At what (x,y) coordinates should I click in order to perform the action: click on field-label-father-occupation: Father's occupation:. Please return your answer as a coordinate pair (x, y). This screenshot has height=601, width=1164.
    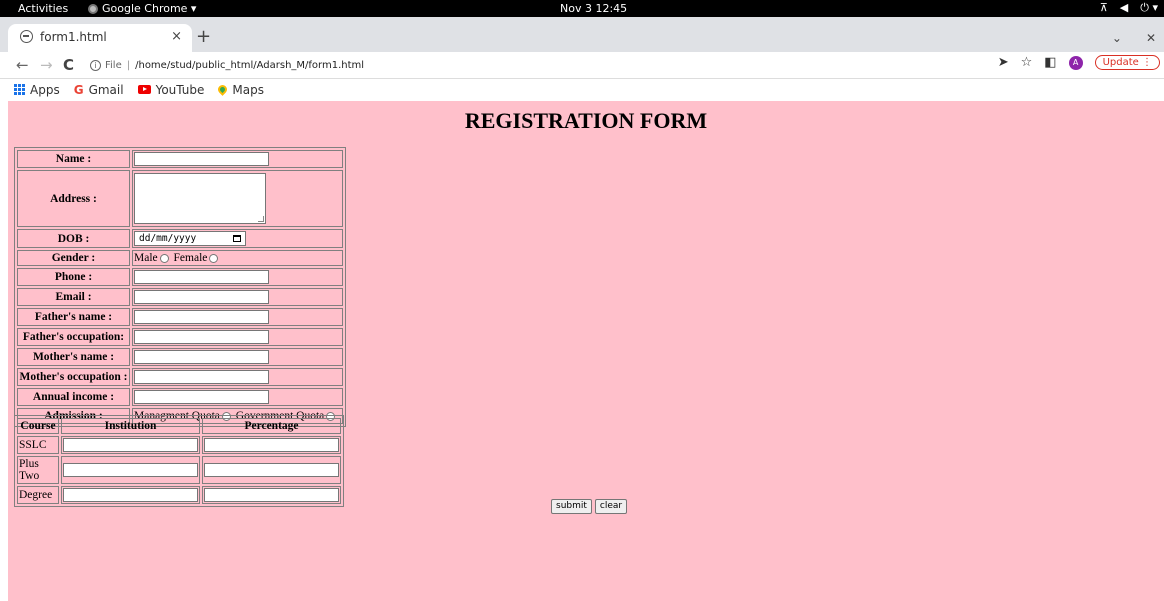
    Looking at the image, I should click on (73, 337).